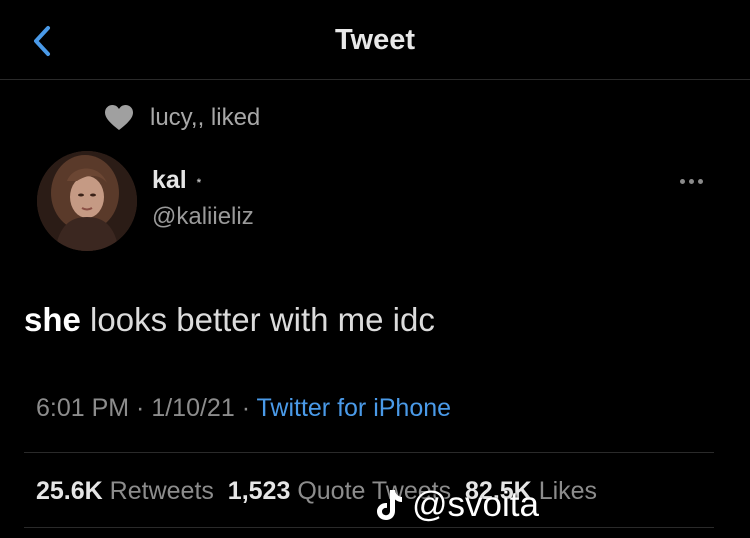  What do you see at coordinates (354, 408) in the screenshot?
I see `tweet-source-link: Twitter for iPhone` at bounding box center [354, 408].